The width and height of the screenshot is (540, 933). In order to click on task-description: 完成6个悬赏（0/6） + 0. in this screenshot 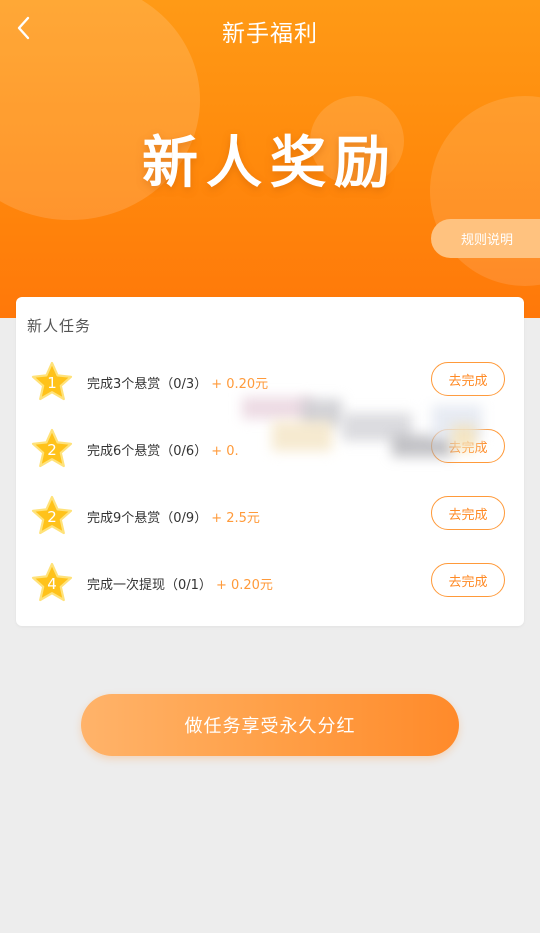, I will do `click(163, 449)`.